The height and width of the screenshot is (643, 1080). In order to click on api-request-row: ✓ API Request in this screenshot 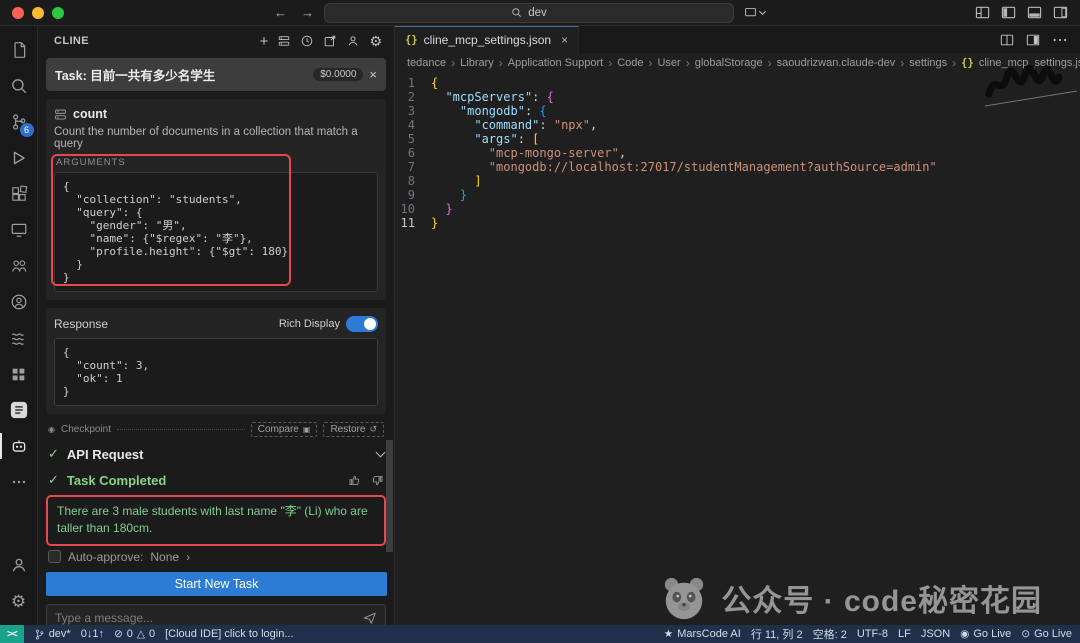, I will do `click(216, 454)`.